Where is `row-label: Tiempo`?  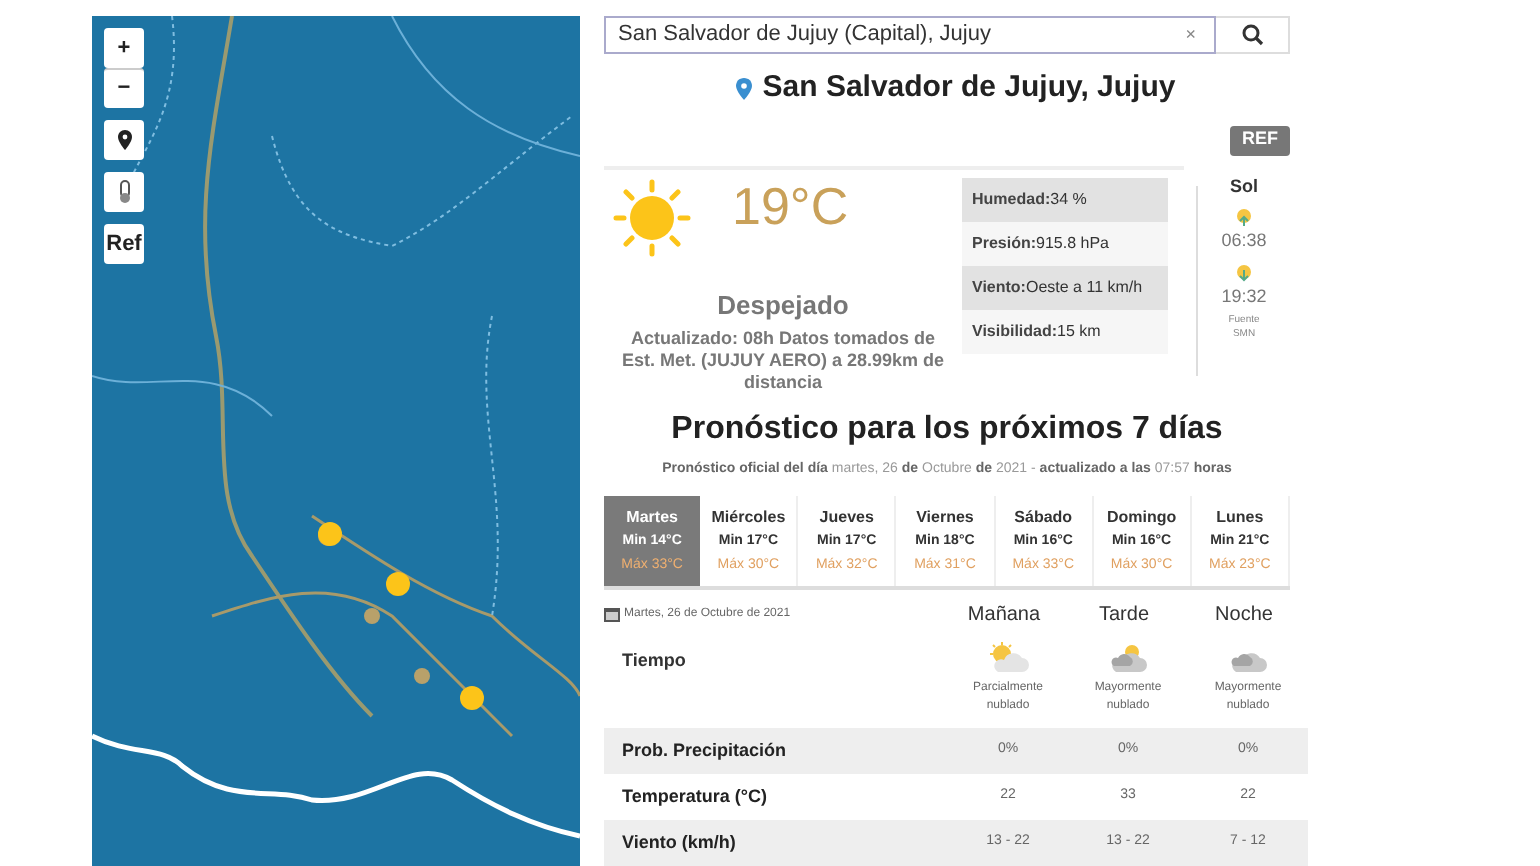
row-label: Tiempo is located at coordinates (654, 660).